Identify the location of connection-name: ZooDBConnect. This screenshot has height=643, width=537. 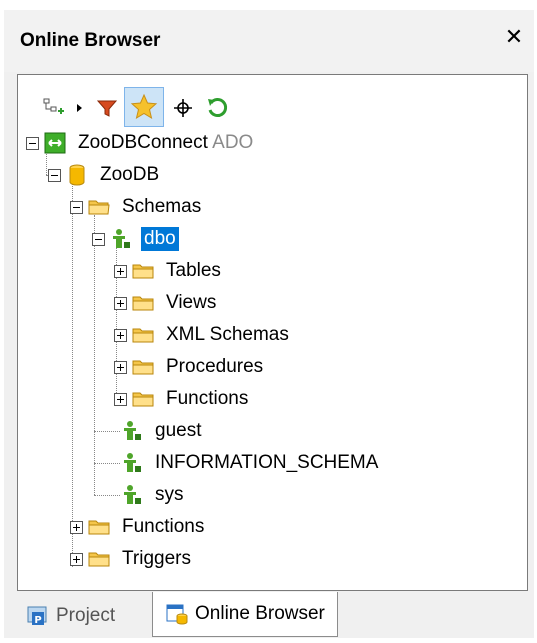
(143, 142).